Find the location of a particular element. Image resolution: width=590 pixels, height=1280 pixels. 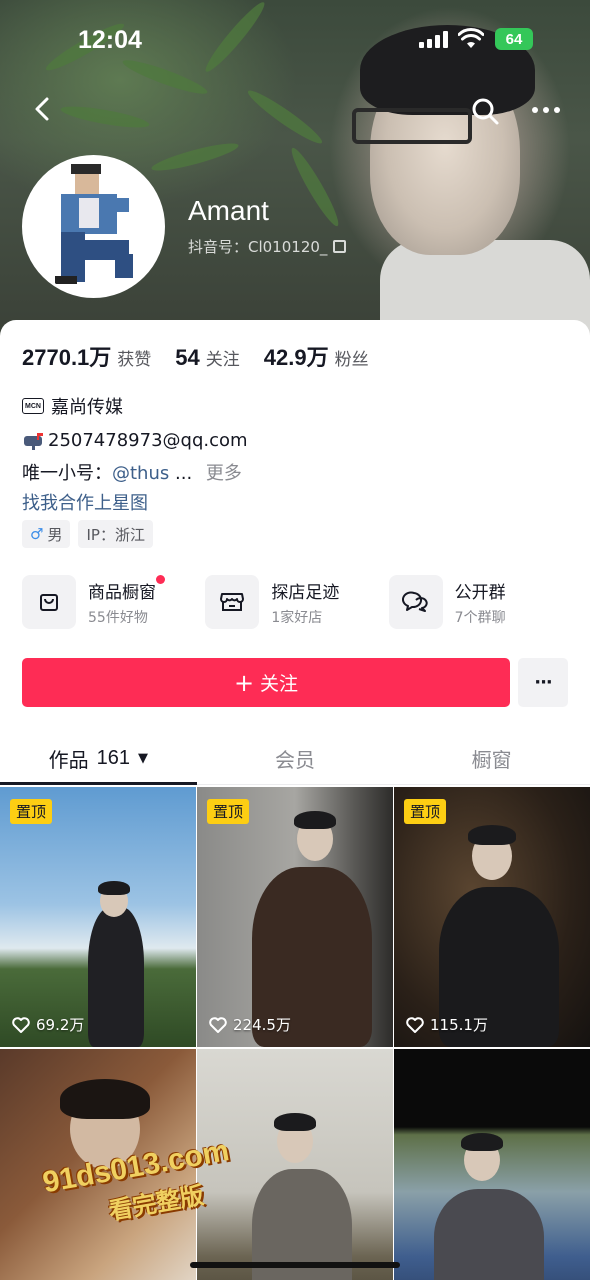

mcn-name: 嘉尚传媒 is located at coordinates (87, 407).